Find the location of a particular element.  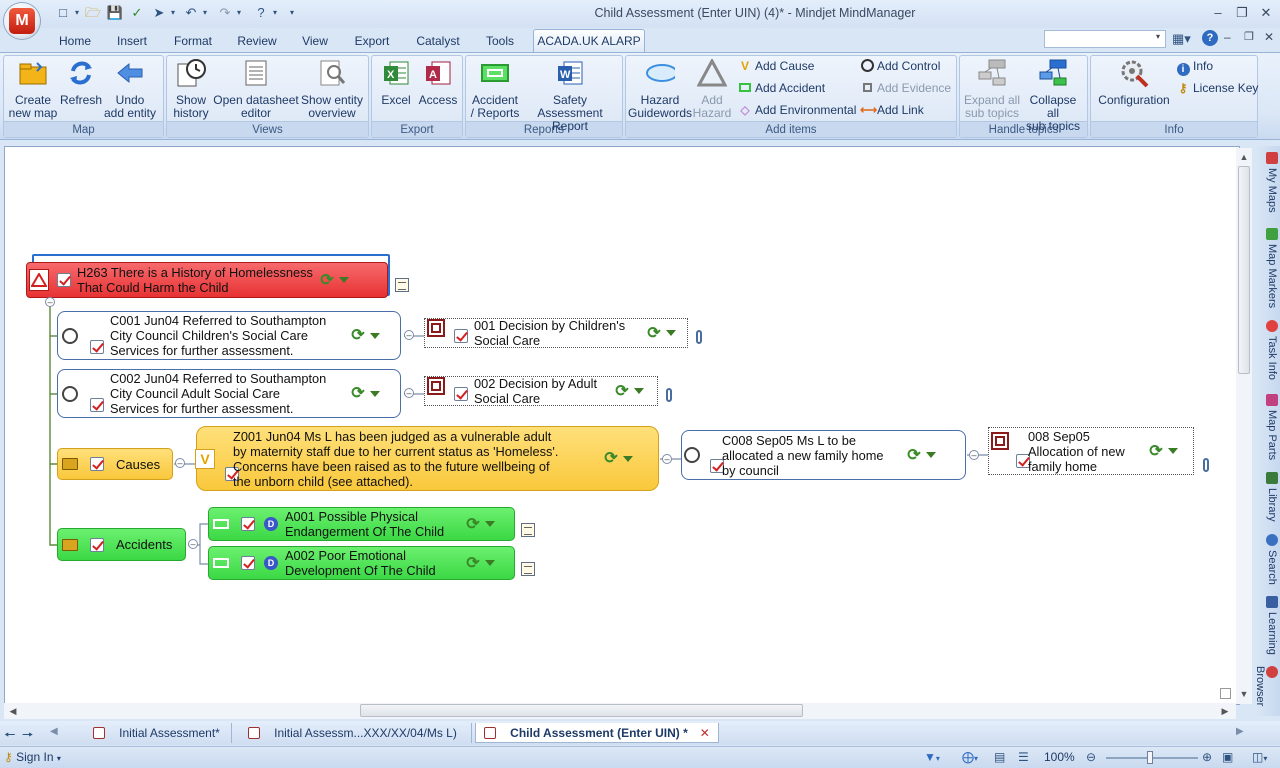

license-key-button: ⚷ License Key is located at coordinates (1217, 88).